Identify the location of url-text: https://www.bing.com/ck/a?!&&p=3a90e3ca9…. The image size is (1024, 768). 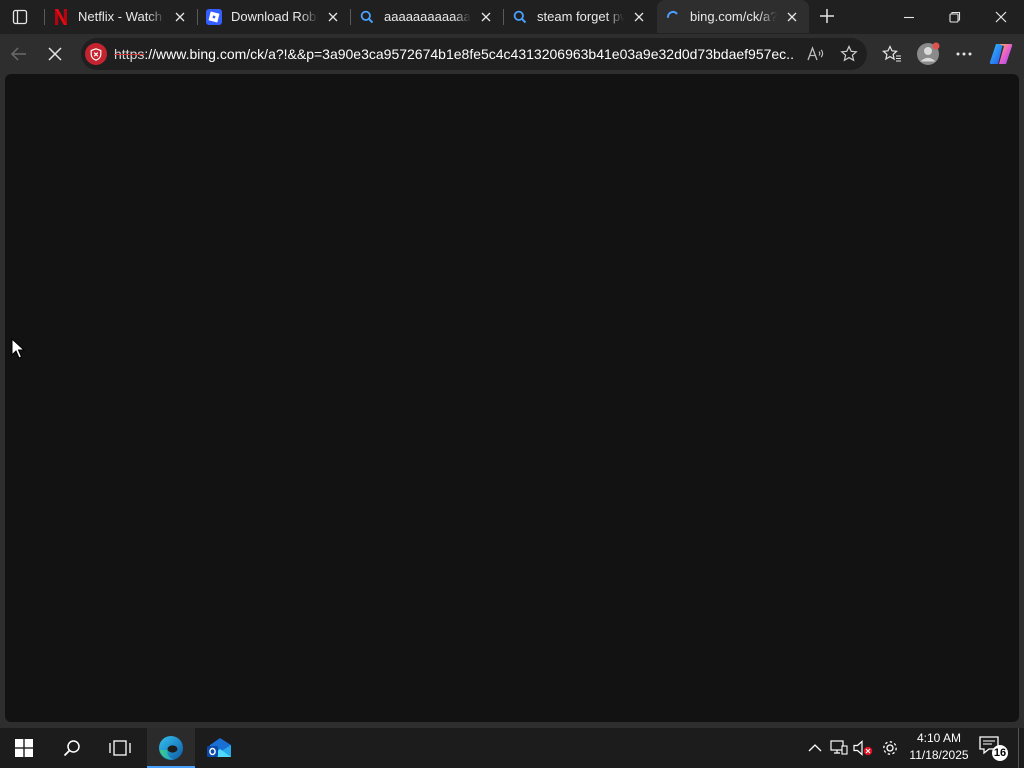
(454, 54).